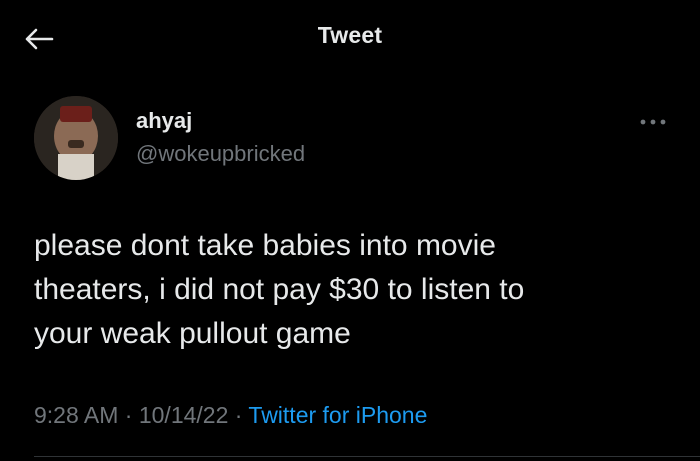 This screenshot has height=461, width=700. Describe the element at coordinates (230, 415) in the screenshot. I see `tweet-meta: 9:28 AM · 10/14/22 · Twitter for iPhone` at that location.